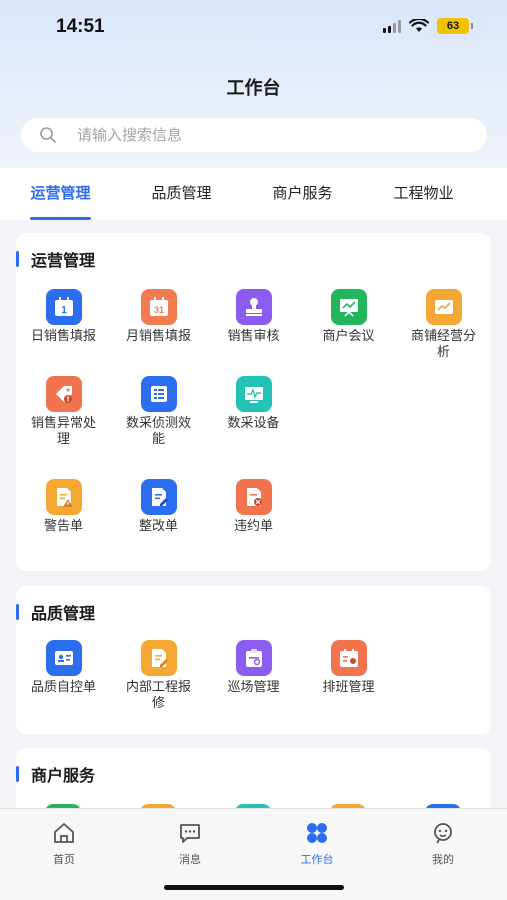 Image resolution: width=507 pixels, height=900 pixels. I want to click on section-title: 品质管理, so click(55, 612).